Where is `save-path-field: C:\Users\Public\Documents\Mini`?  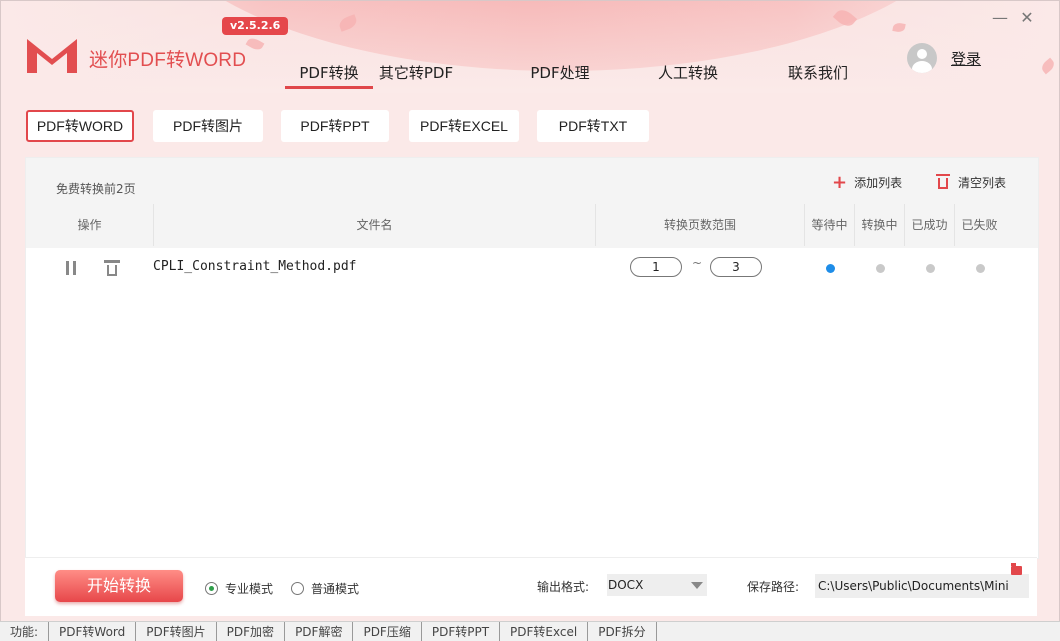
save-path-field: C:\Users\Public\Documents\Mini is located at coordinates (922, 586).